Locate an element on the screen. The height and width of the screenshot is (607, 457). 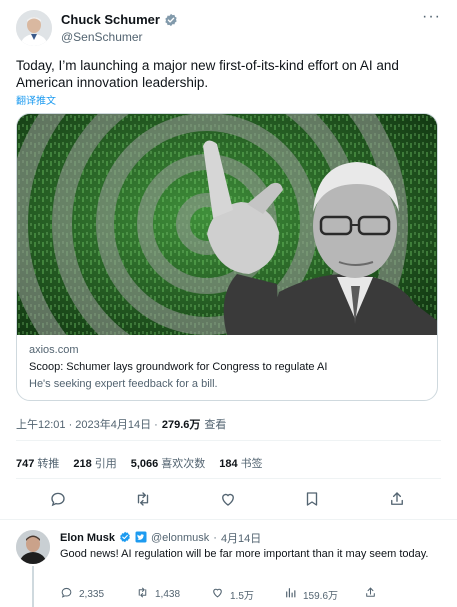
views-label: 查看 is located at coordinates (215, 425).